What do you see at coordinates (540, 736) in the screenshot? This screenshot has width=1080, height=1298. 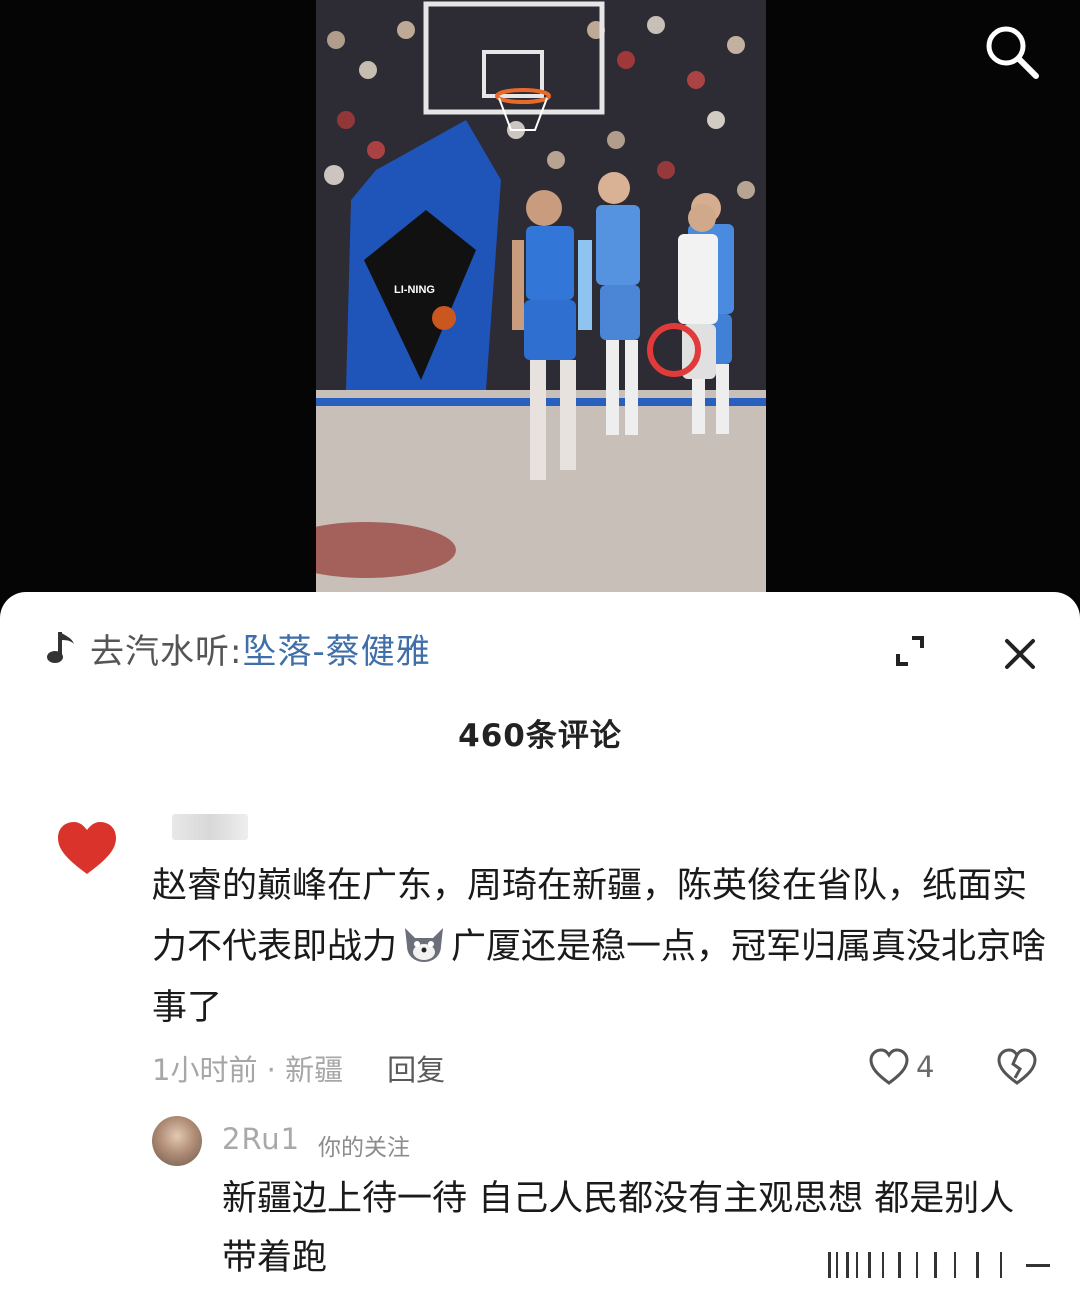 I see `comment-count: 460条评论` at bounding box center [540, 736].